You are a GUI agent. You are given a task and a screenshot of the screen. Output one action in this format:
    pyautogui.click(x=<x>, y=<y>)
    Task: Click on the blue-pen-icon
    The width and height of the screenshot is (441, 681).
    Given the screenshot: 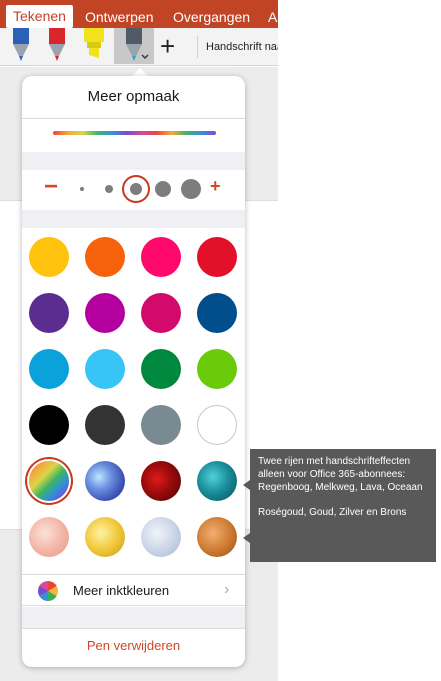 What is the action you would take?
    pyautogui.click(x=21, y=45)
    